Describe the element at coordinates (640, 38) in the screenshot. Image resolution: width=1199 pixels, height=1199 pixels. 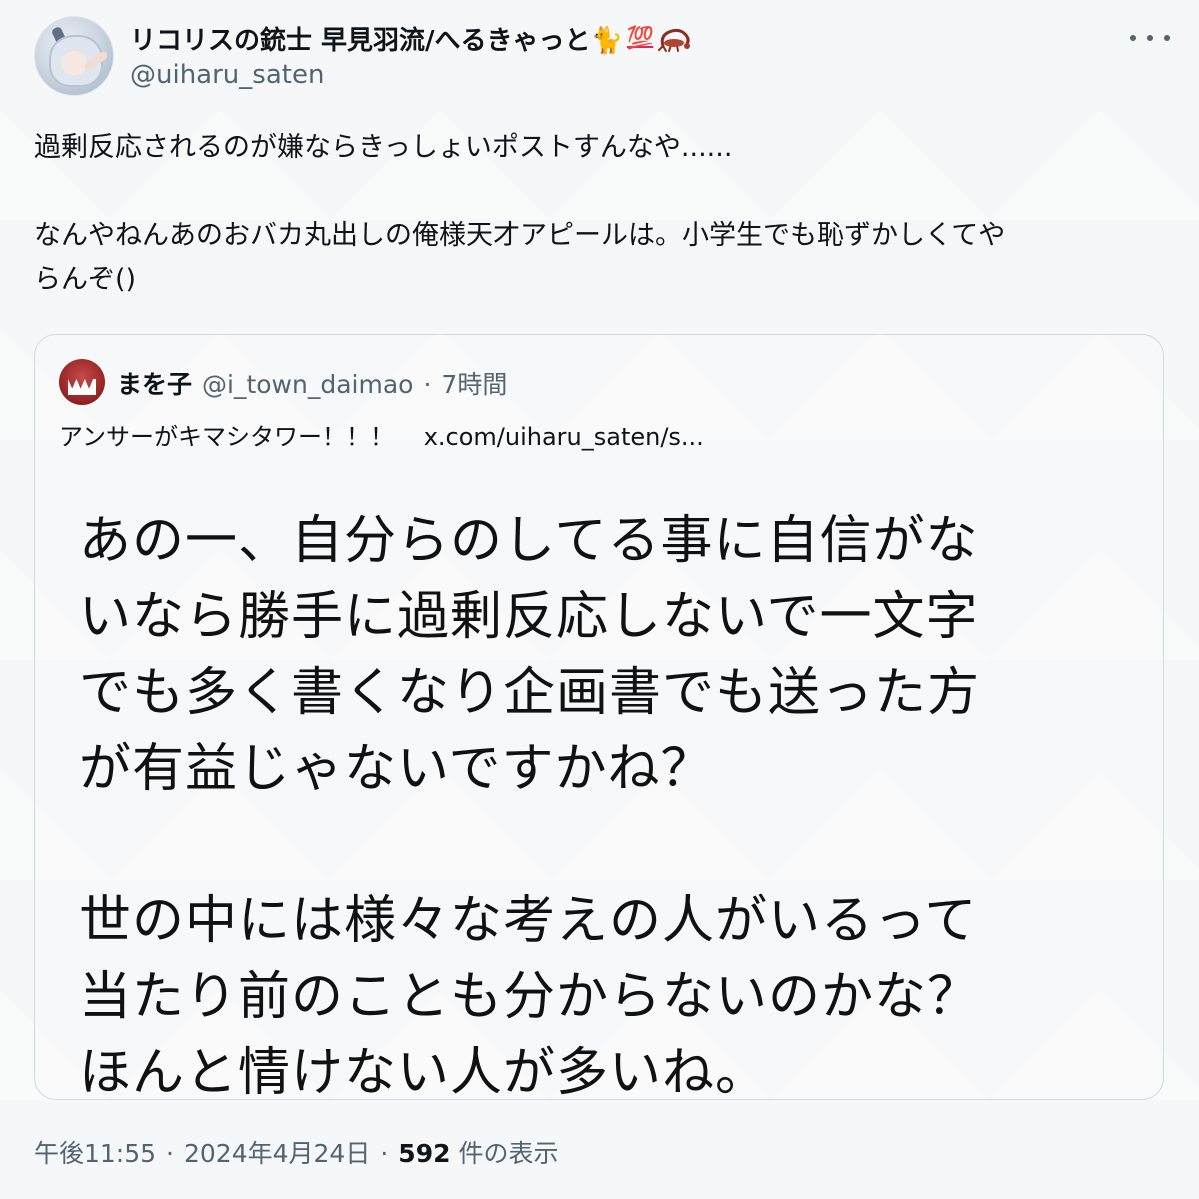
I see `hundred-points-icon: 💯` at that location.